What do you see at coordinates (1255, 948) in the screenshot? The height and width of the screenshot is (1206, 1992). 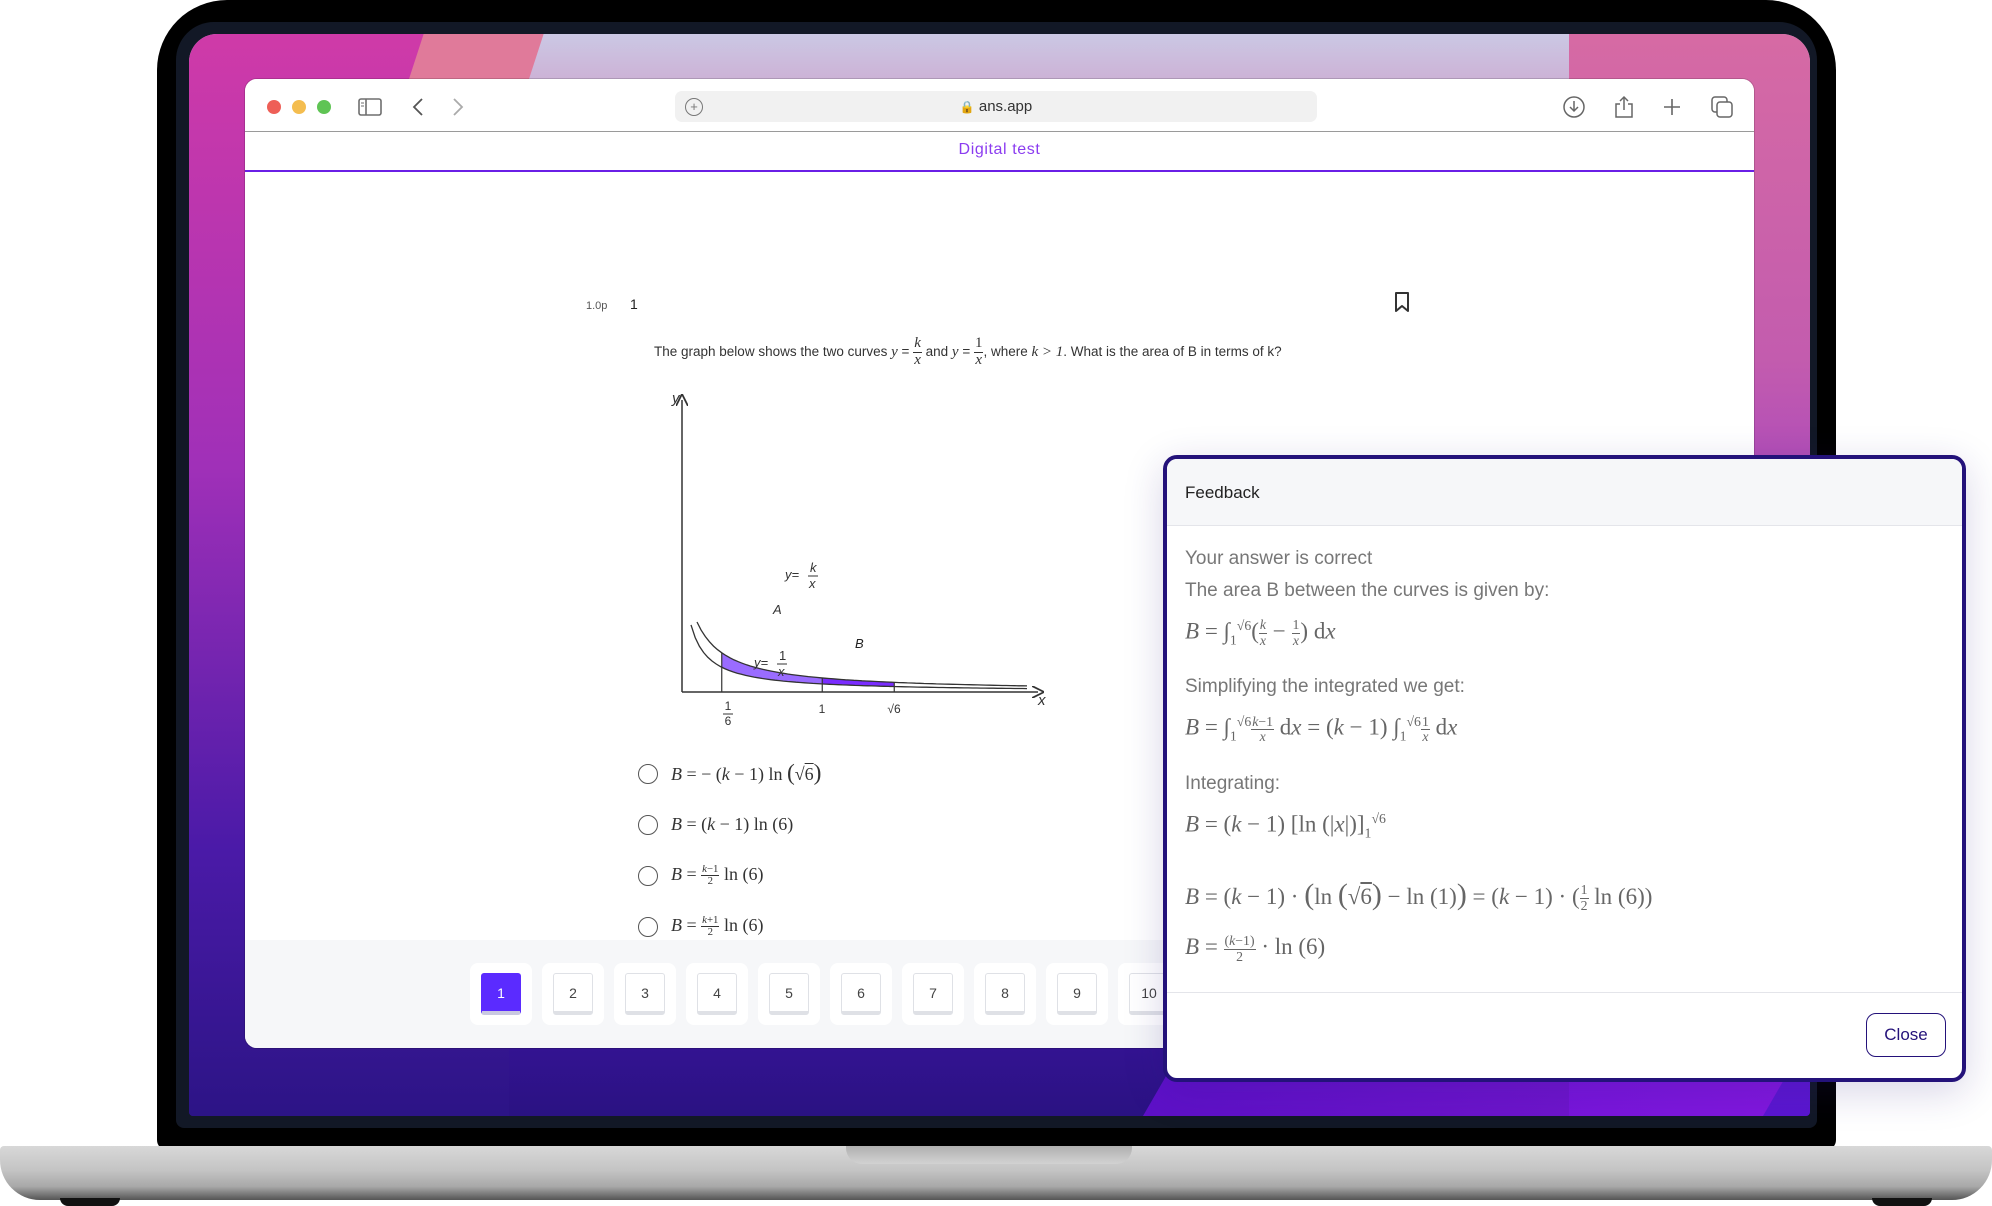 I see `equation-5: B = (k−1) 2 · ln (6)` at bounding box center [1255, 948].